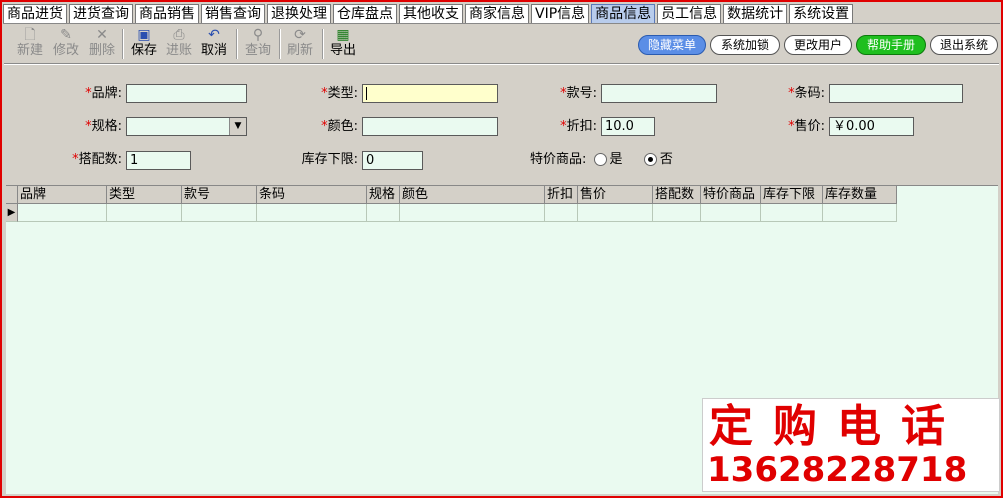 This screenshot has width=1003, height=498. What do you see at coordinates (731, 195) in the screenshot?
I see `col-special-price: 特价商品` at bounding box center [731, 195].